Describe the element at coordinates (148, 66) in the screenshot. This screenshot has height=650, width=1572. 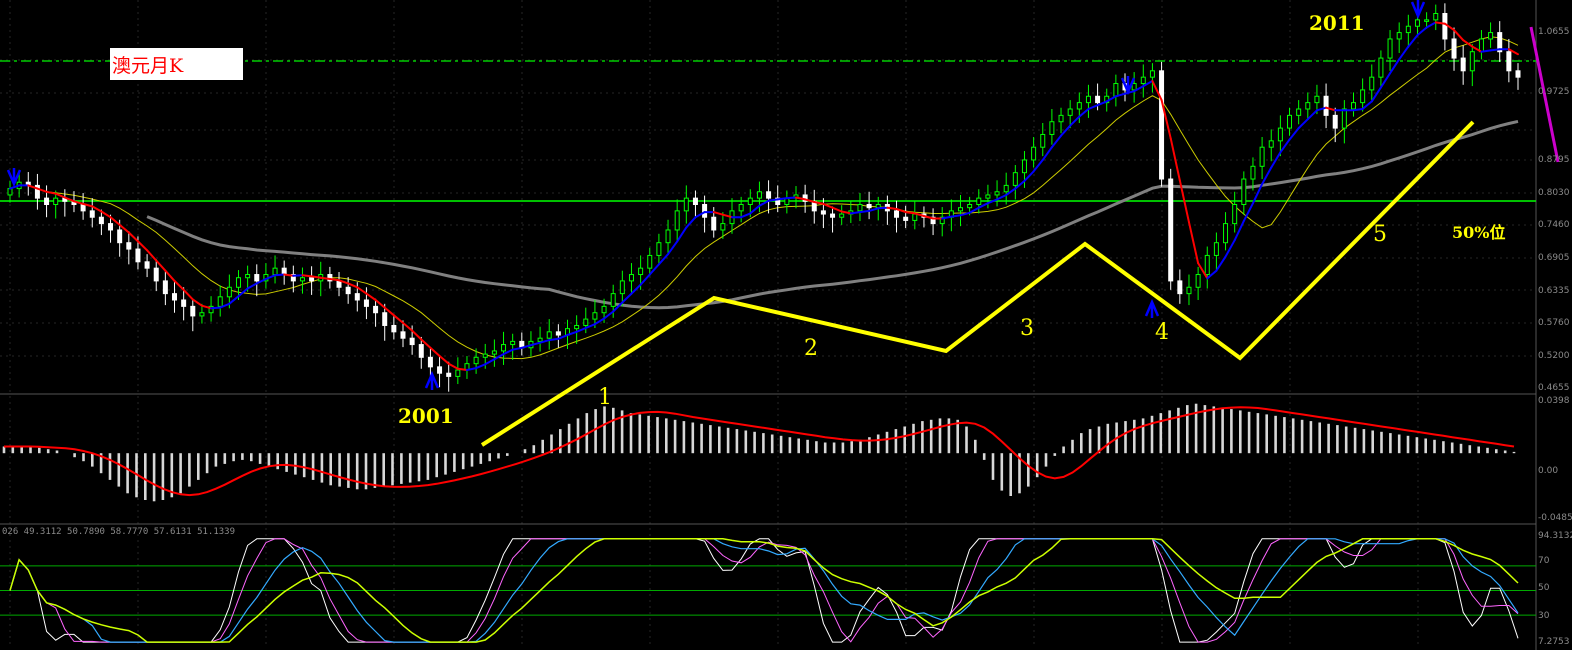
I see `chart-title: 澳元月K` at that location.